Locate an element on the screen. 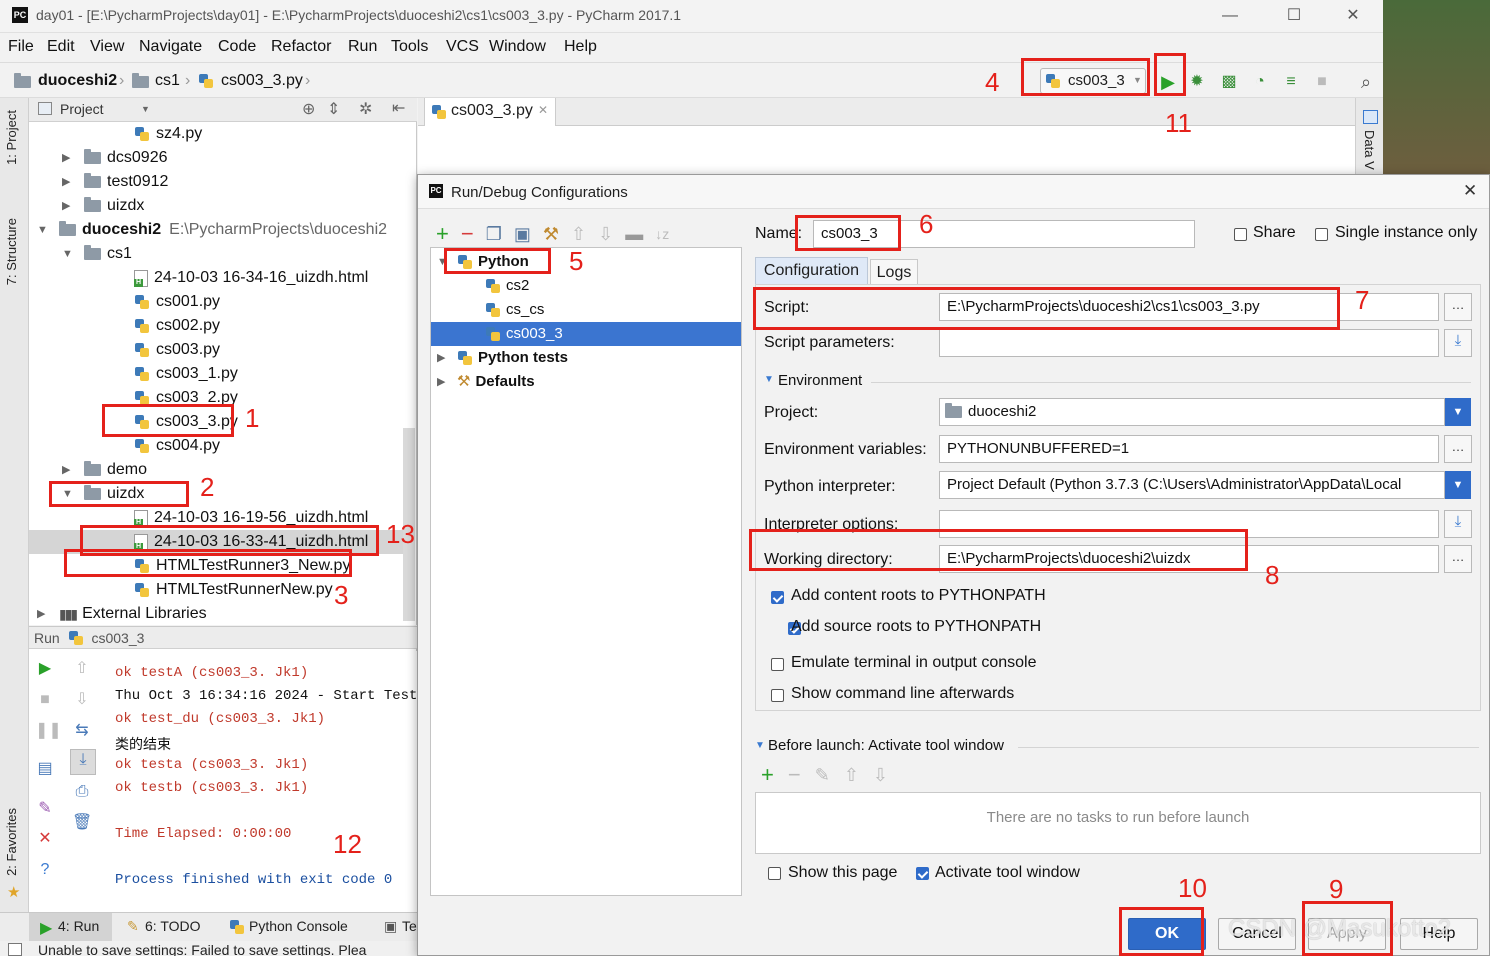 This screenshot has width=1490, height=956. tab-python-console: Python Console is located at coordinates (298, 926).